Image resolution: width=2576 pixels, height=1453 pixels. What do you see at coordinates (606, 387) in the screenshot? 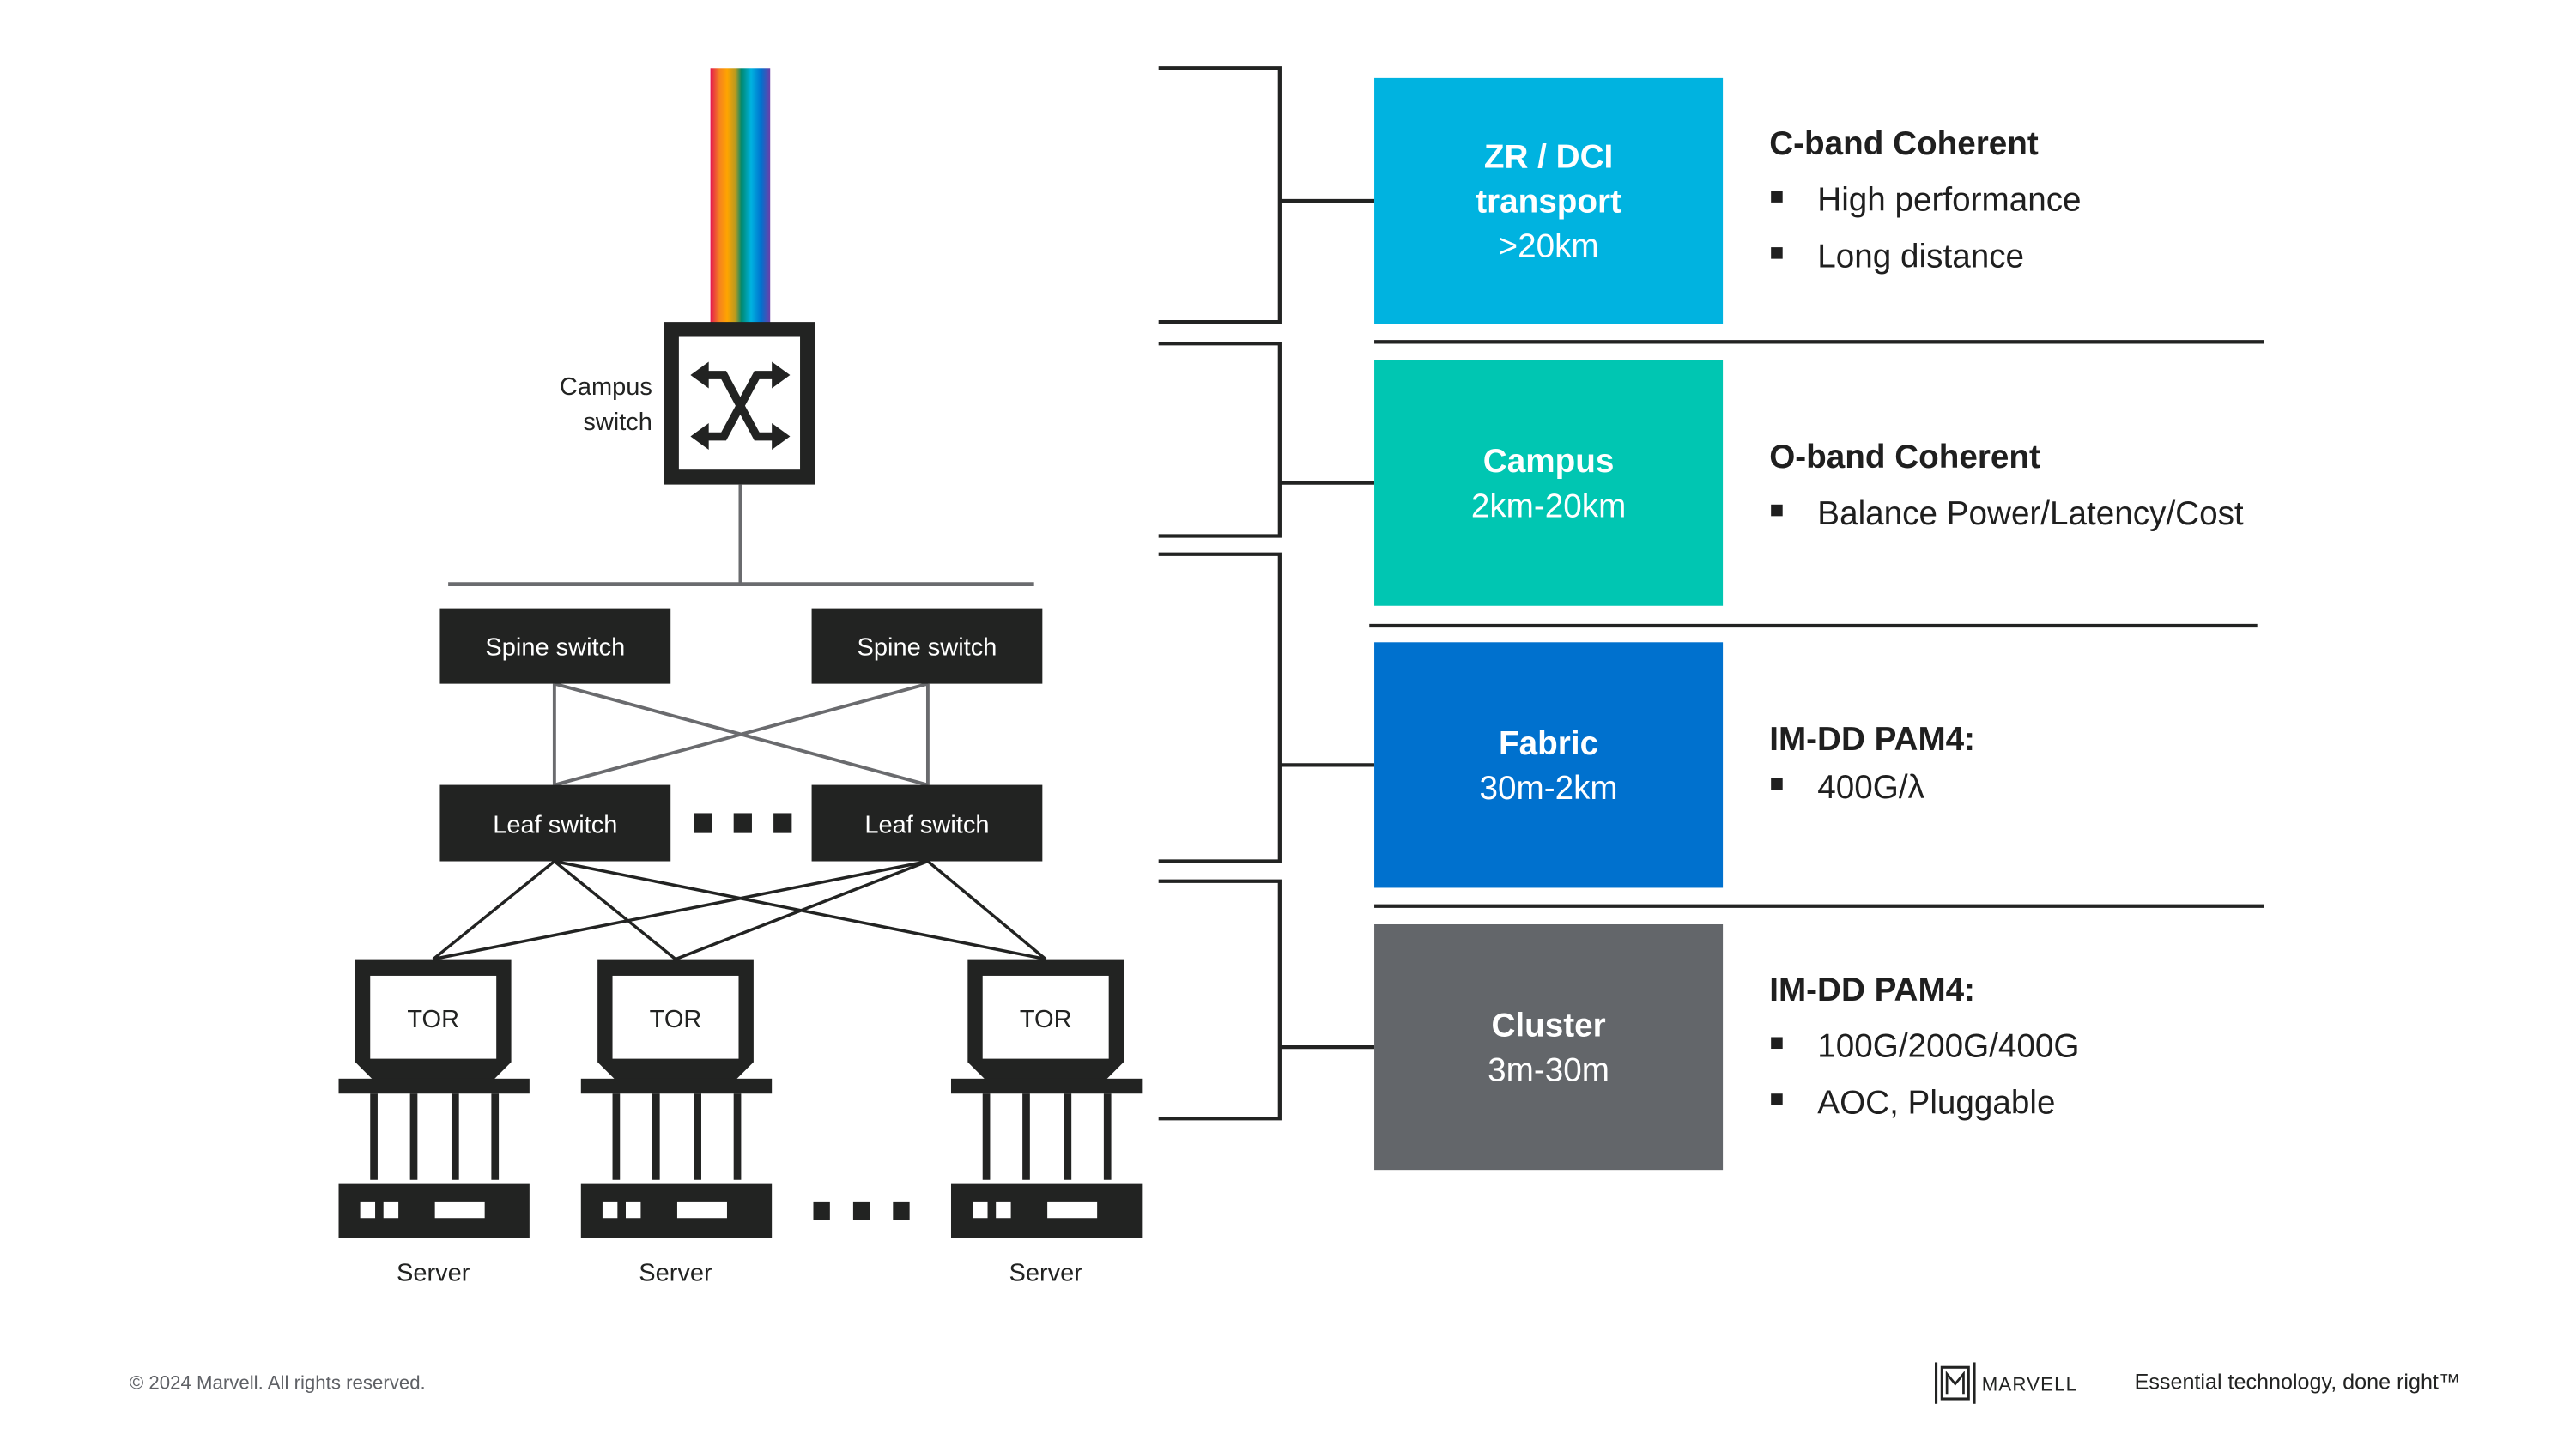
I see `campus-switch-label-1: Campus` at bounding box center [606, 387].